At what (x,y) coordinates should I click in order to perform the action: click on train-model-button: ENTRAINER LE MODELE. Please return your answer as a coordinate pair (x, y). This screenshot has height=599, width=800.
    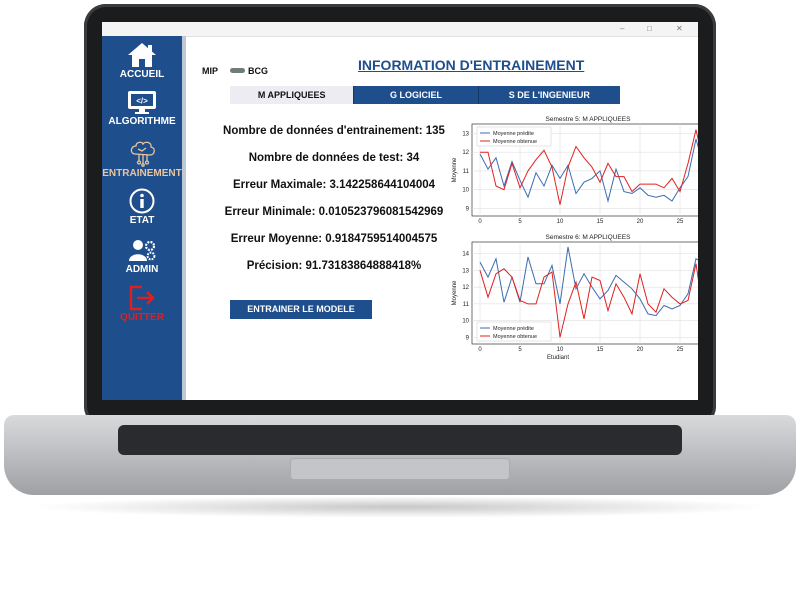
    Looking at the image, I should click on (301, 309).